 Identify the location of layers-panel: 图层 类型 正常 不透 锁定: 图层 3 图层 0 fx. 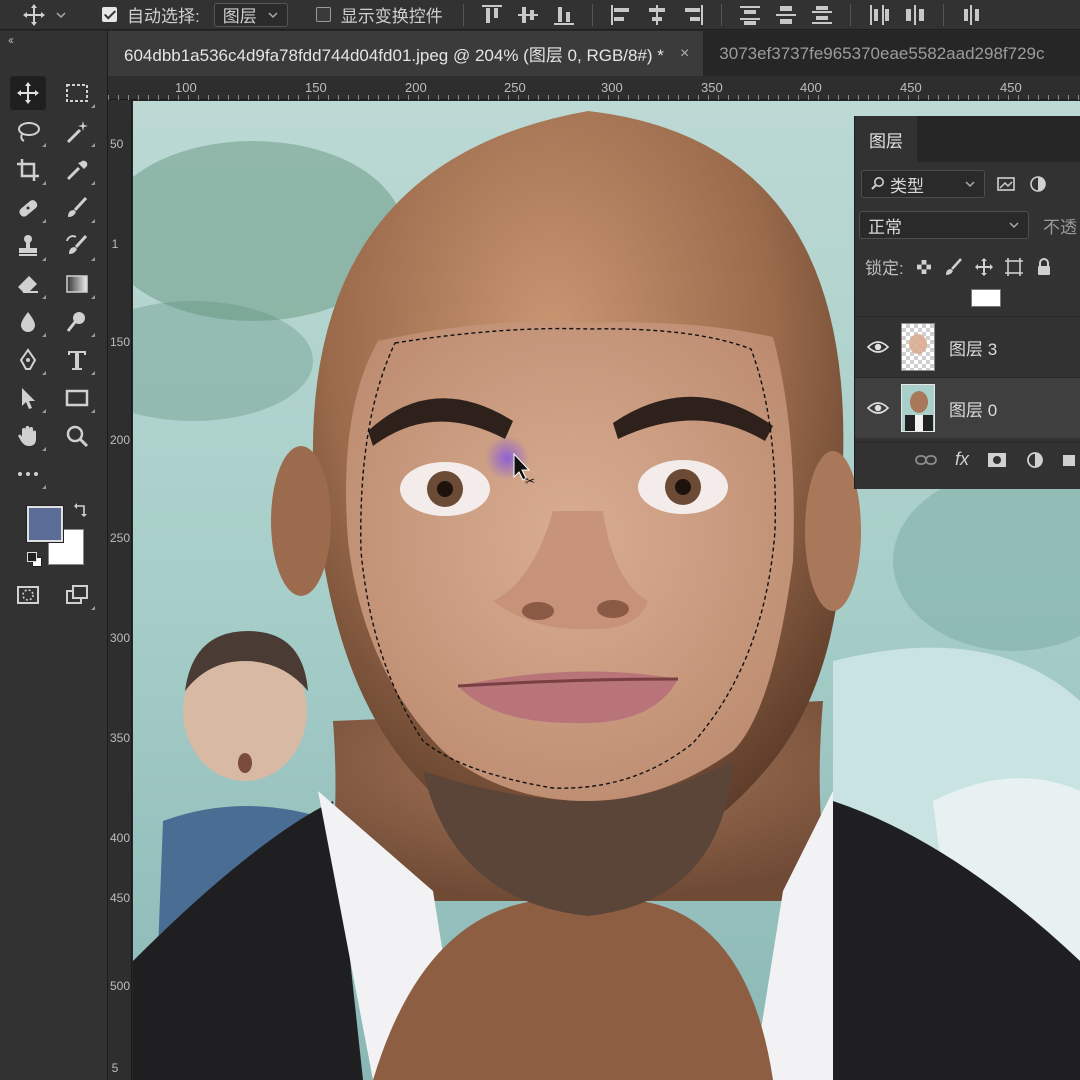
(967, 302).